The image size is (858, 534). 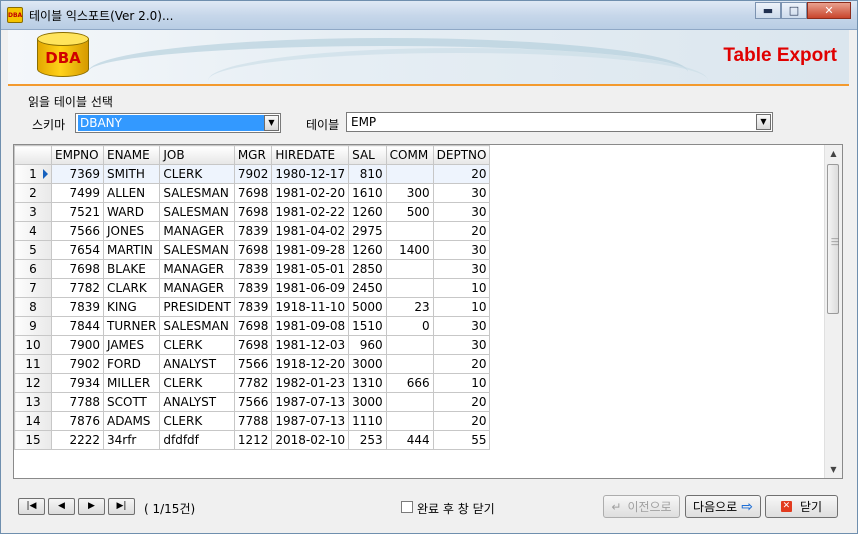 I want to click on table-cell: 1981-06-09, so click(x=310, y=288).